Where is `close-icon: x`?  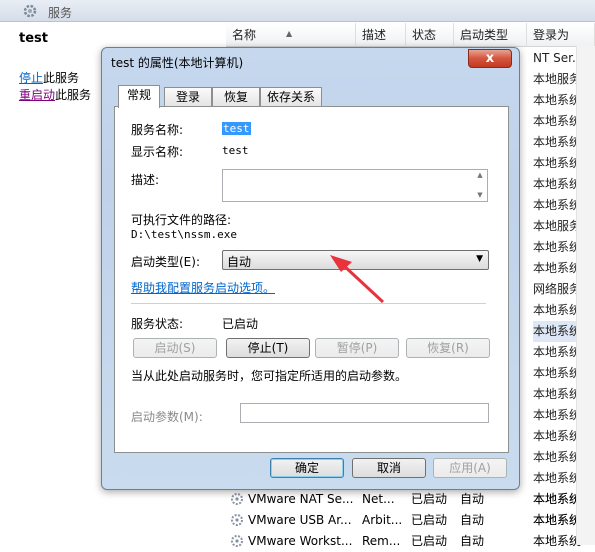
close-icon: x is located at coordinates (490, 58).